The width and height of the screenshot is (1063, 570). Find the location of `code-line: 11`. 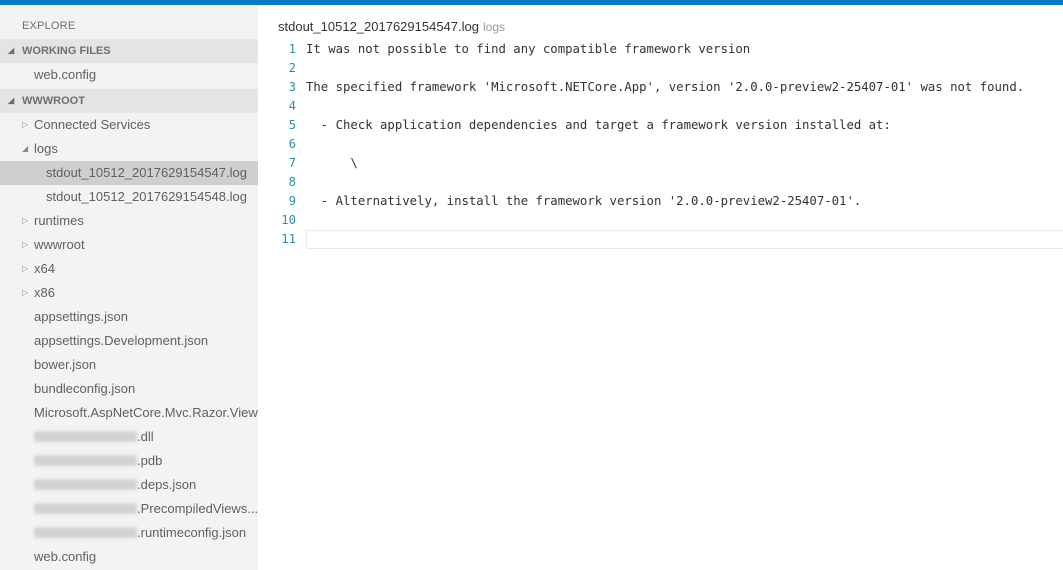

code-line: 11 is located at coordinates (660, 239).